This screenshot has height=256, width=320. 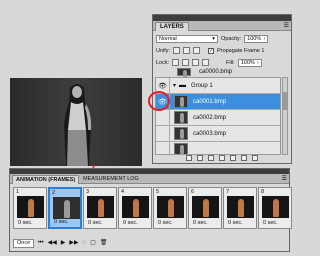 I want to click on previous-frame-icon: ◀◀, so click(x=52, y=243).